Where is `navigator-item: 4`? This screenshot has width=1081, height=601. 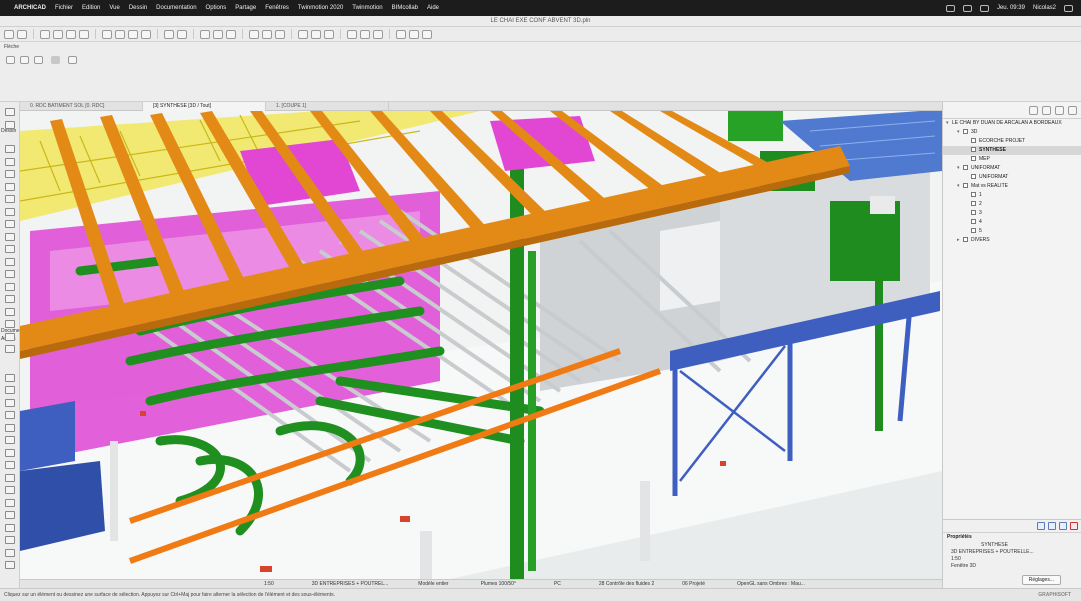 navigator-item: 4 is located at coordinates (1012, 222).